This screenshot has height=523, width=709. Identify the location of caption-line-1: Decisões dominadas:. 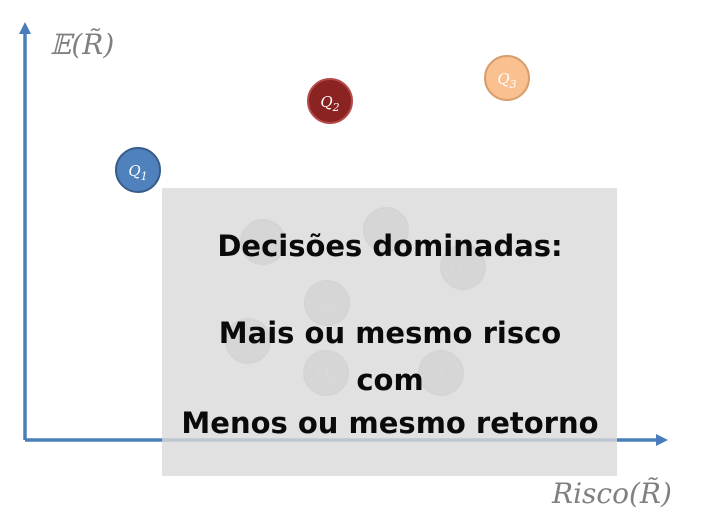
(389, 246).